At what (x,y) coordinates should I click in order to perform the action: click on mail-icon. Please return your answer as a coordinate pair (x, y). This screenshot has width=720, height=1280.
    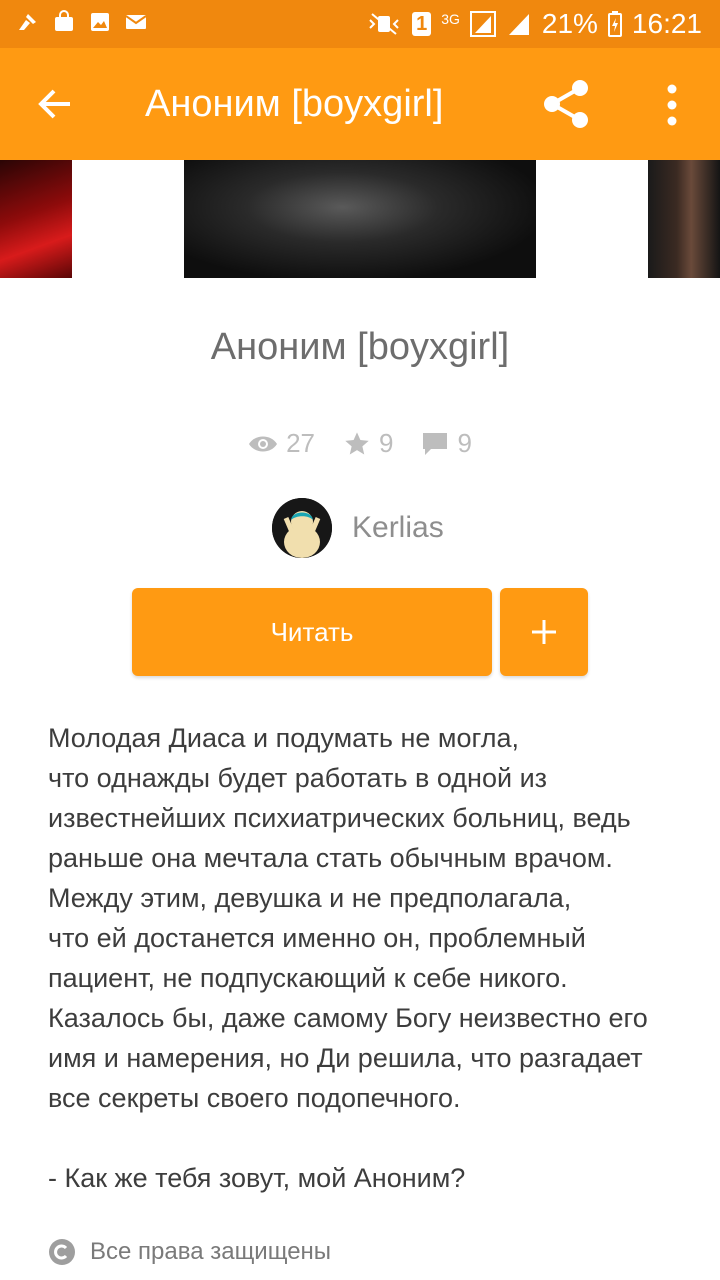
    Looking at the image, I should click on (136, 22).